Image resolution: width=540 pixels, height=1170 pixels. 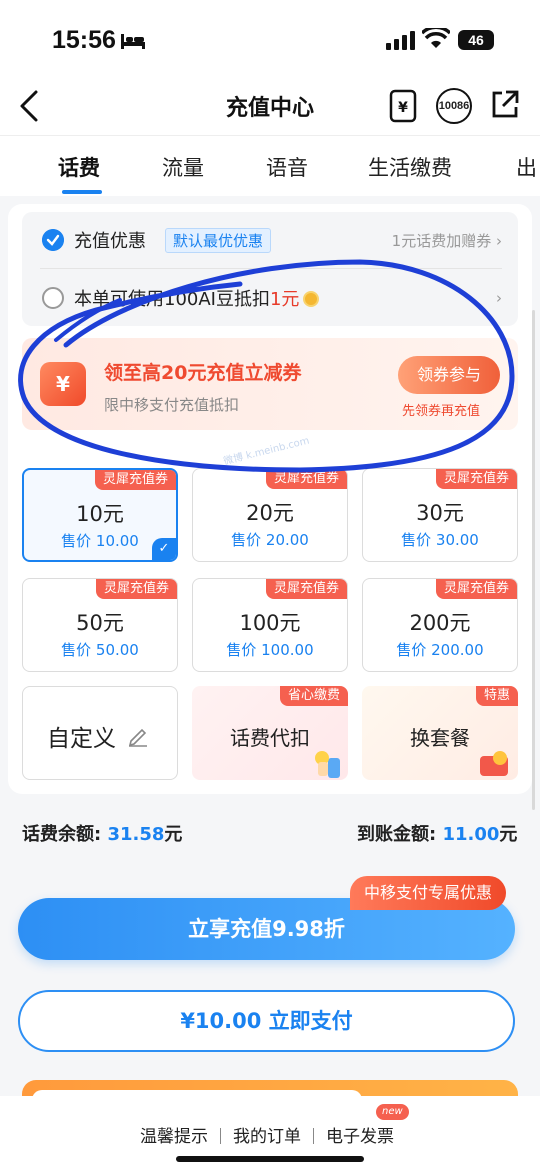 I want to click on e-invoice-link: 电子发票, so click(x=360, y=1137).